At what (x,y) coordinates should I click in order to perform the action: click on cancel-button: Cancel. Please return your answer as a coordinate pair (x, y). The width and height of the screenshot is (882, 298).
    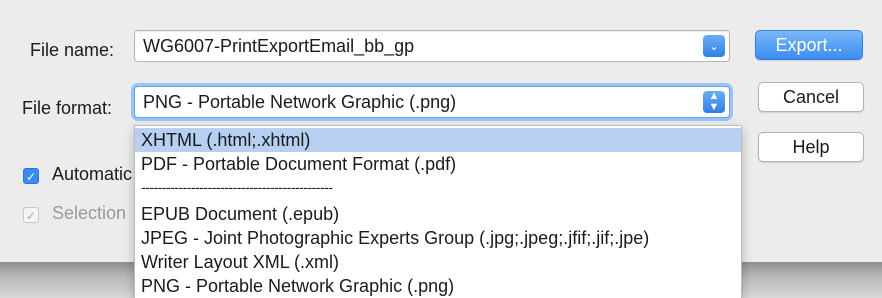
    Looking at the image, I should click on (811, 97).